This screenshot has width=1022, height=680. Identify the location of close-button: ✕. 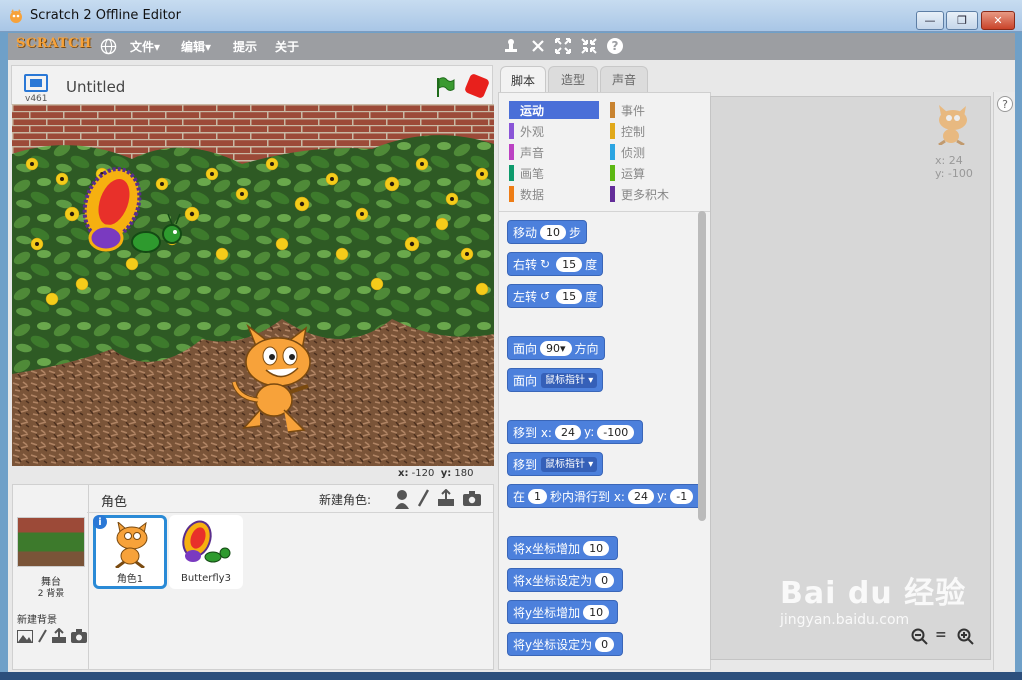
(998, 20).